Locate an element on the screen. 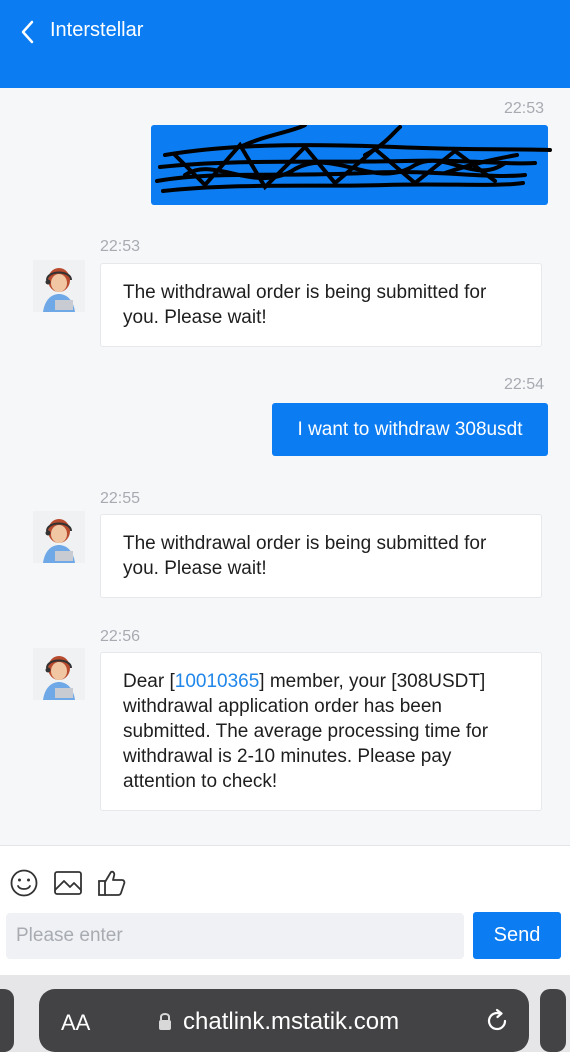  browser-address-bar: AA chatlink.mstatik.com is located at coordinates (285, 1013).